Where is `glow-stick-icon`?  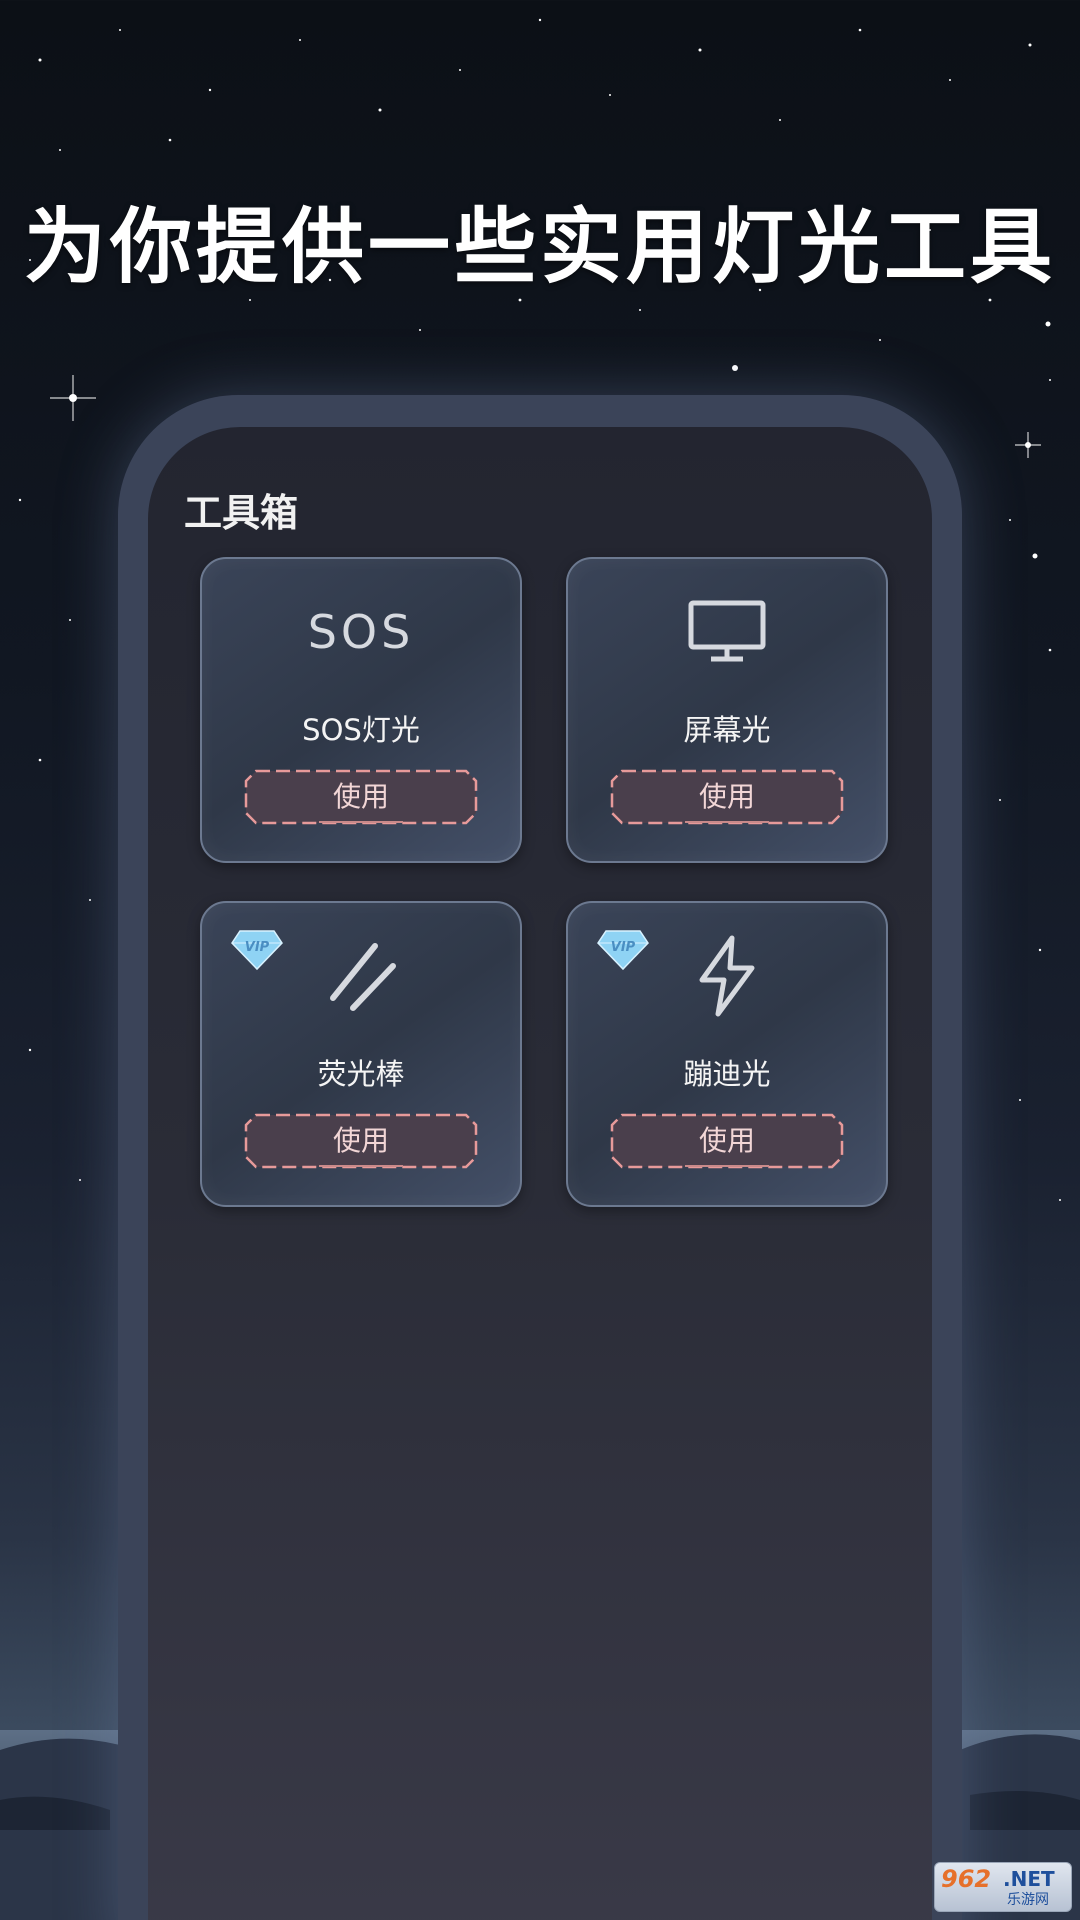
glow-stick-icon is located at coordinates (361, 976).